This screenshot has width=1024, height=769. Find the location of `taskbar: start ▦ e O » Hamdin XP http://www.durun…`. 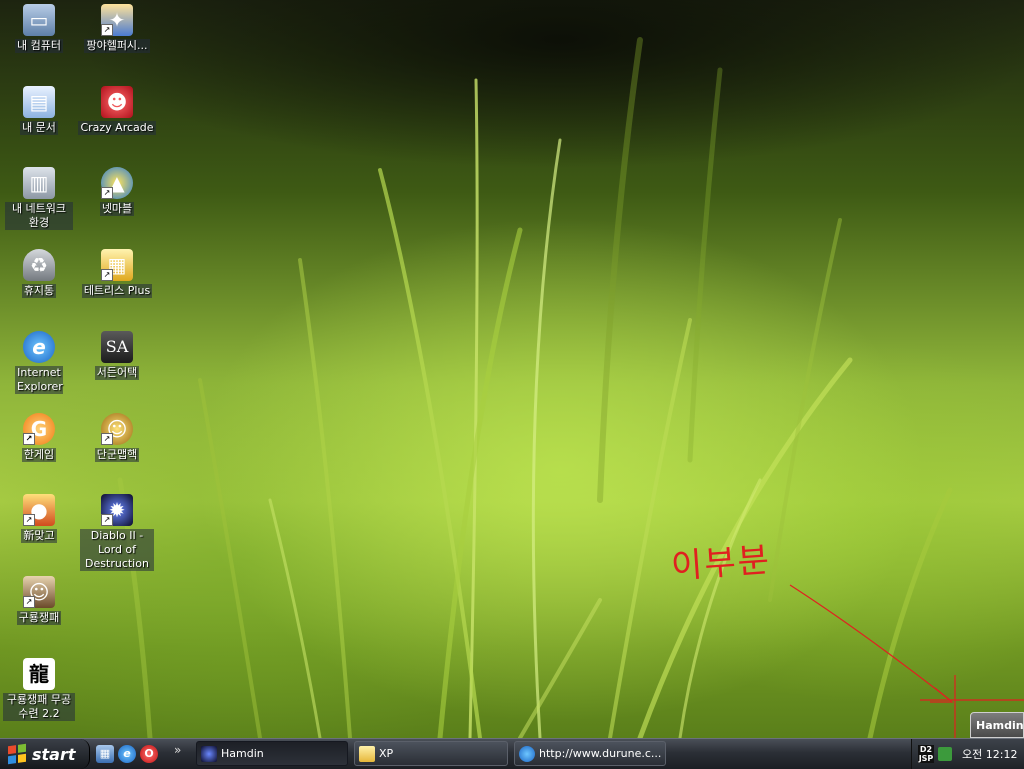

taskbar: start ▦ e O » Hamdin XP http://www.durun… is located at coordinates (512, 753).